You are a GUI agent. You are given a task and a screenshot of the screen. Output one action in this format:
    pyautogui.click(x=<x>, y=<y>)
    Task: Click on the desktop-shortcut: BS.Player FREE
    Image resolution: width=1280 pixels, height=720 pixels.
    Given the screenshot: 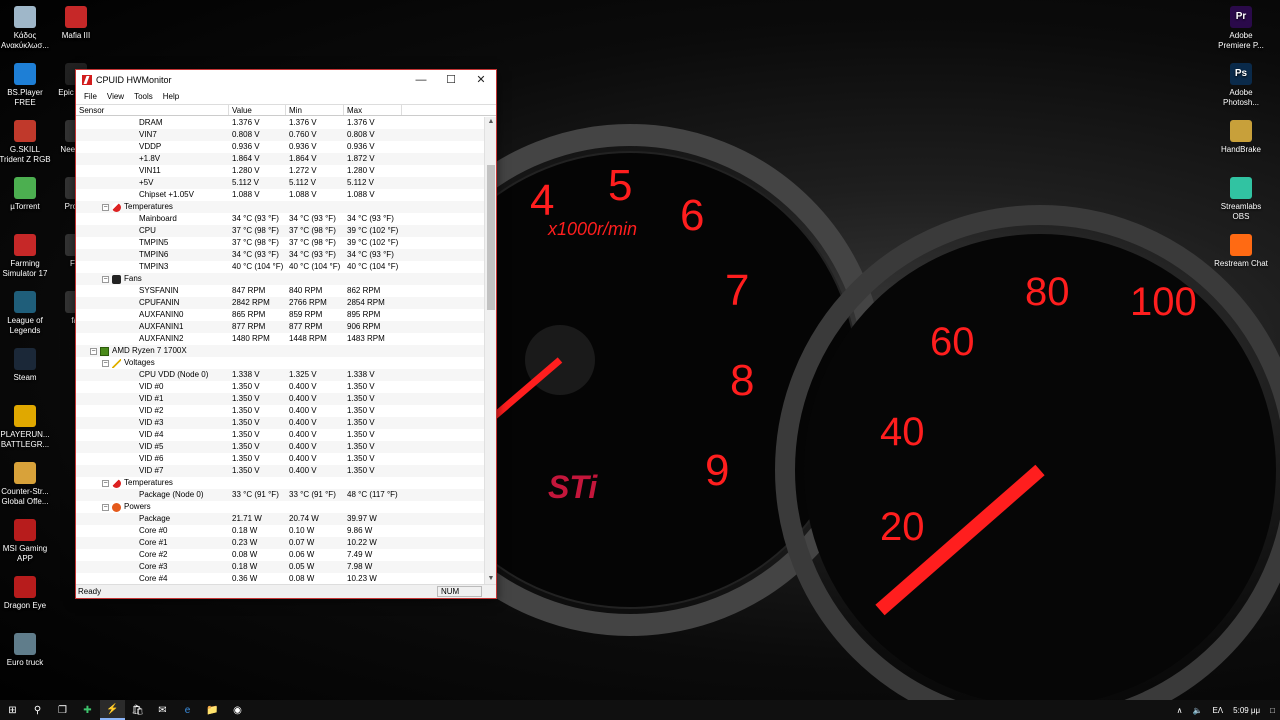 What is the action you would take?
    pyautogui.click(x=26, y=85)
    